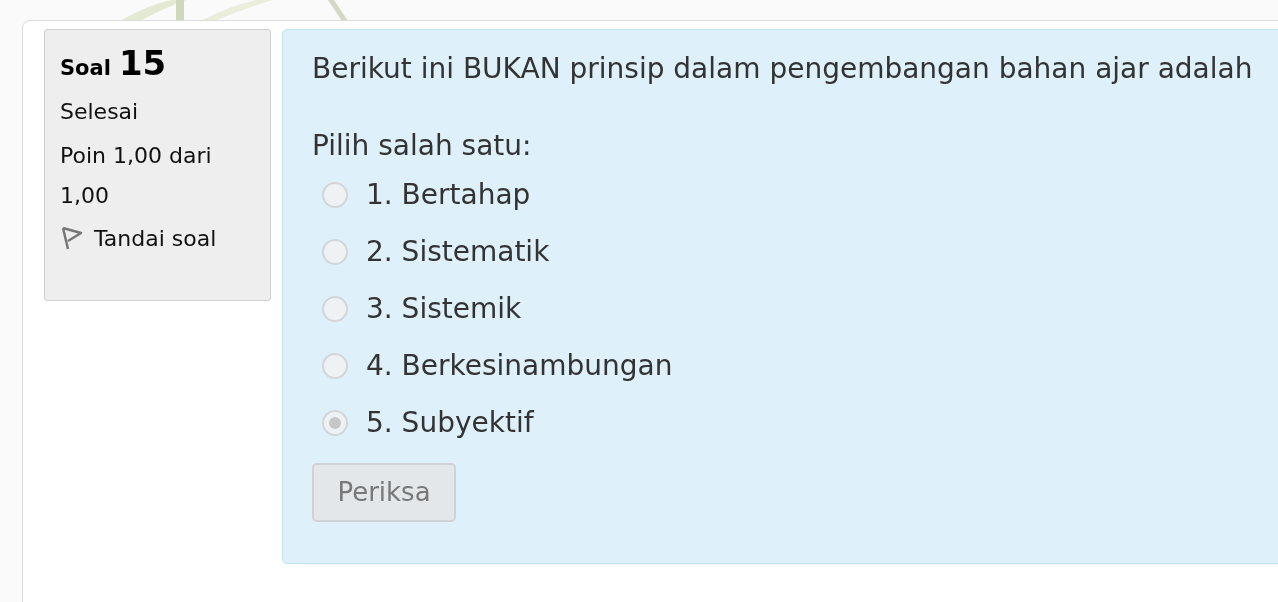 The width and height of the screenshot is (1278, 602). I want to click on question-label: Soal, so click(85, 68).